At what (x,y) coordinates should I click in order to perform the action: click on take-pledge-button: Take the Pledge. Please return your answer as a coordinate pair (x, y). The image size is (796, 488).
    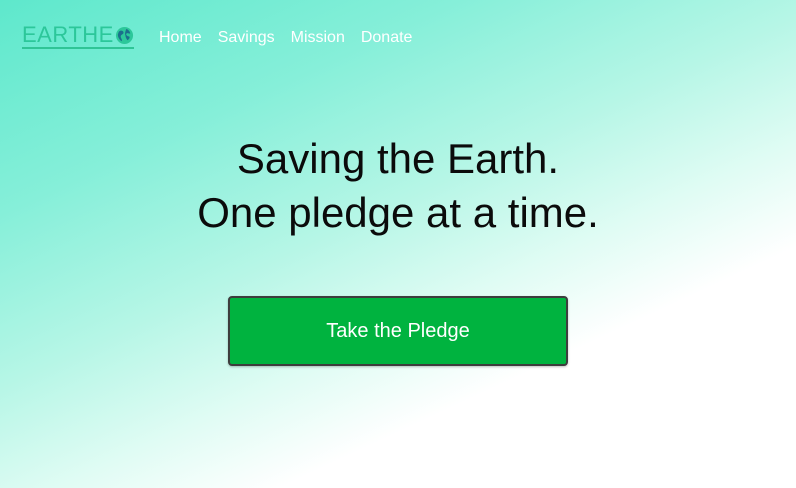
    Looking at the image, I should click on (398, 331).